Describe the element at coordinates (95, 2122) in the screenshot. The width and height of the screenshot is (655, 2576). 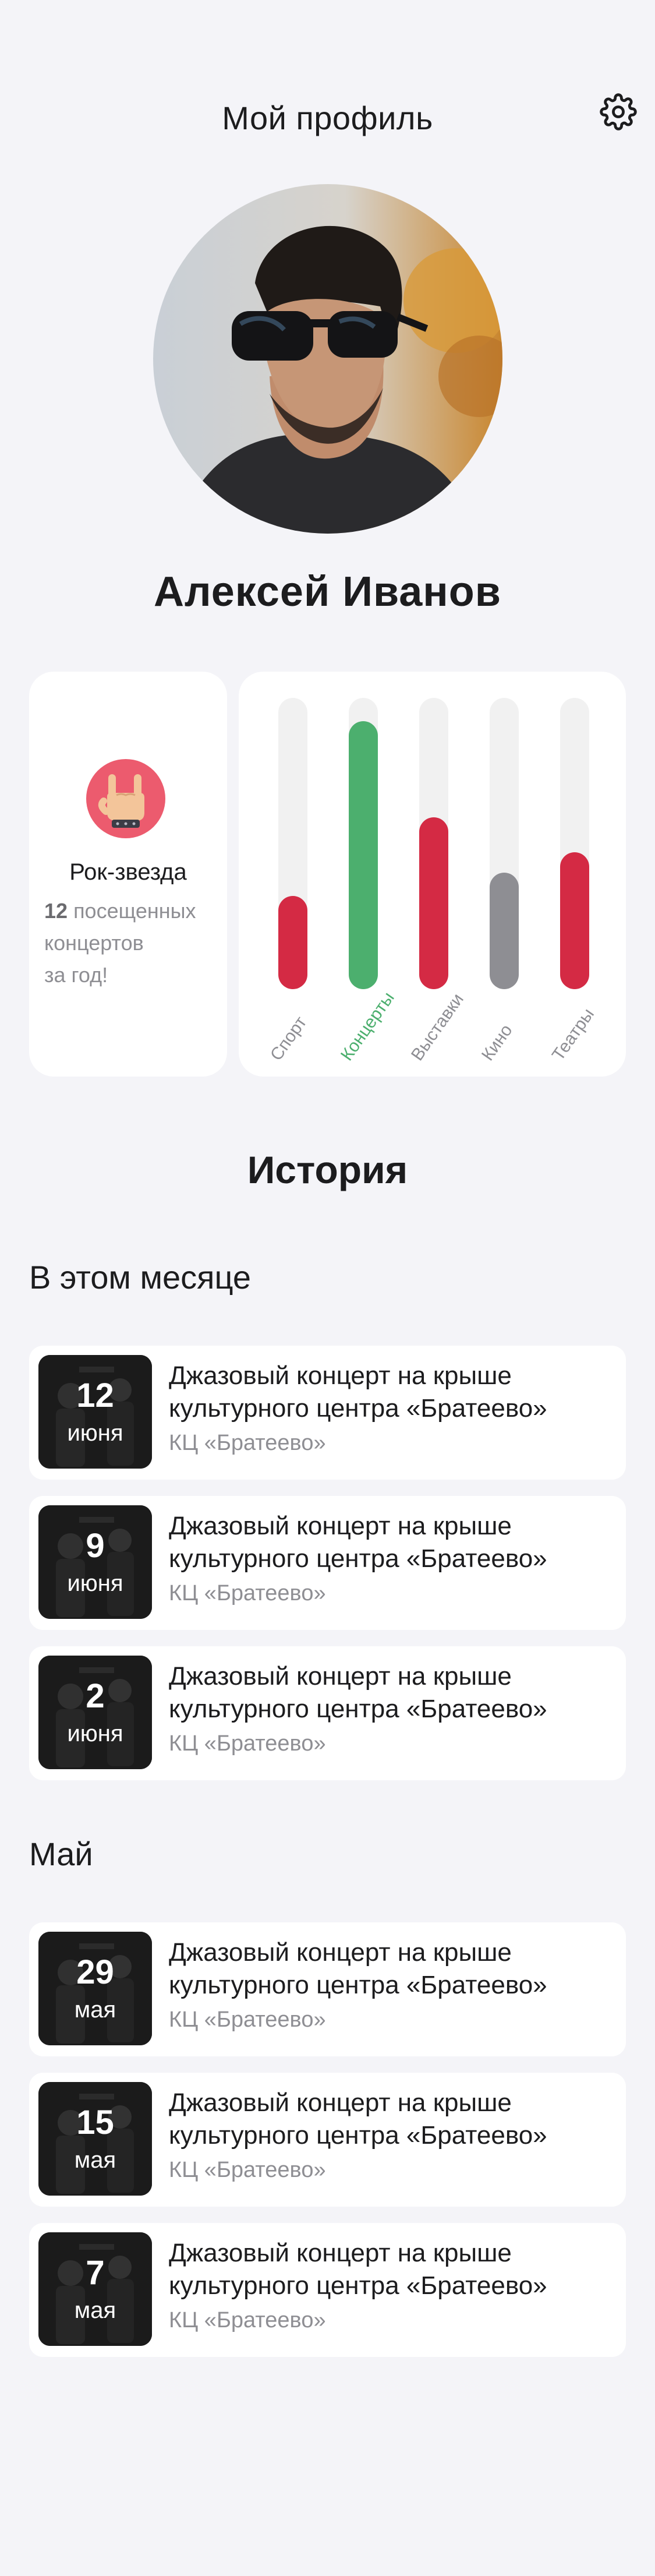
I see `event-day: 15` at that location.